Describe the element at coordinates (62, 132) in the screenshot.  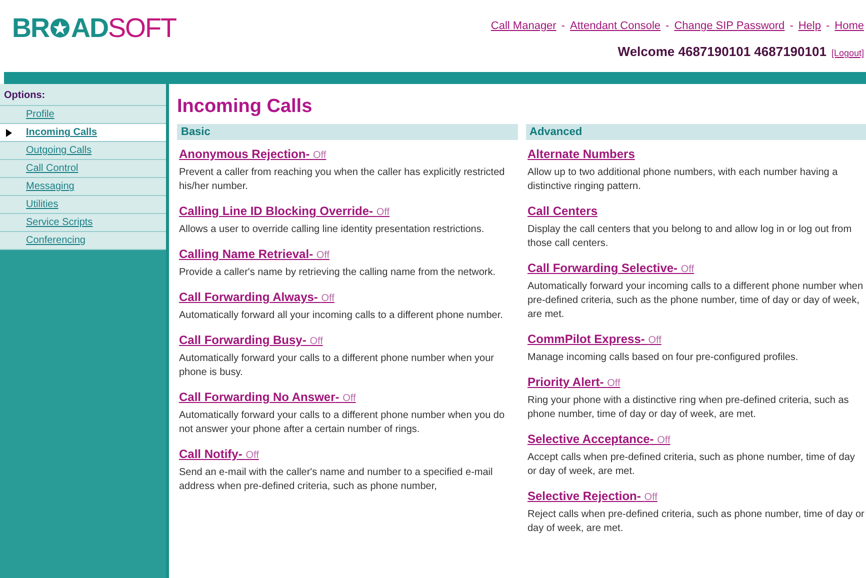
I see `sidebar-link: Incoming Calls` at that location.